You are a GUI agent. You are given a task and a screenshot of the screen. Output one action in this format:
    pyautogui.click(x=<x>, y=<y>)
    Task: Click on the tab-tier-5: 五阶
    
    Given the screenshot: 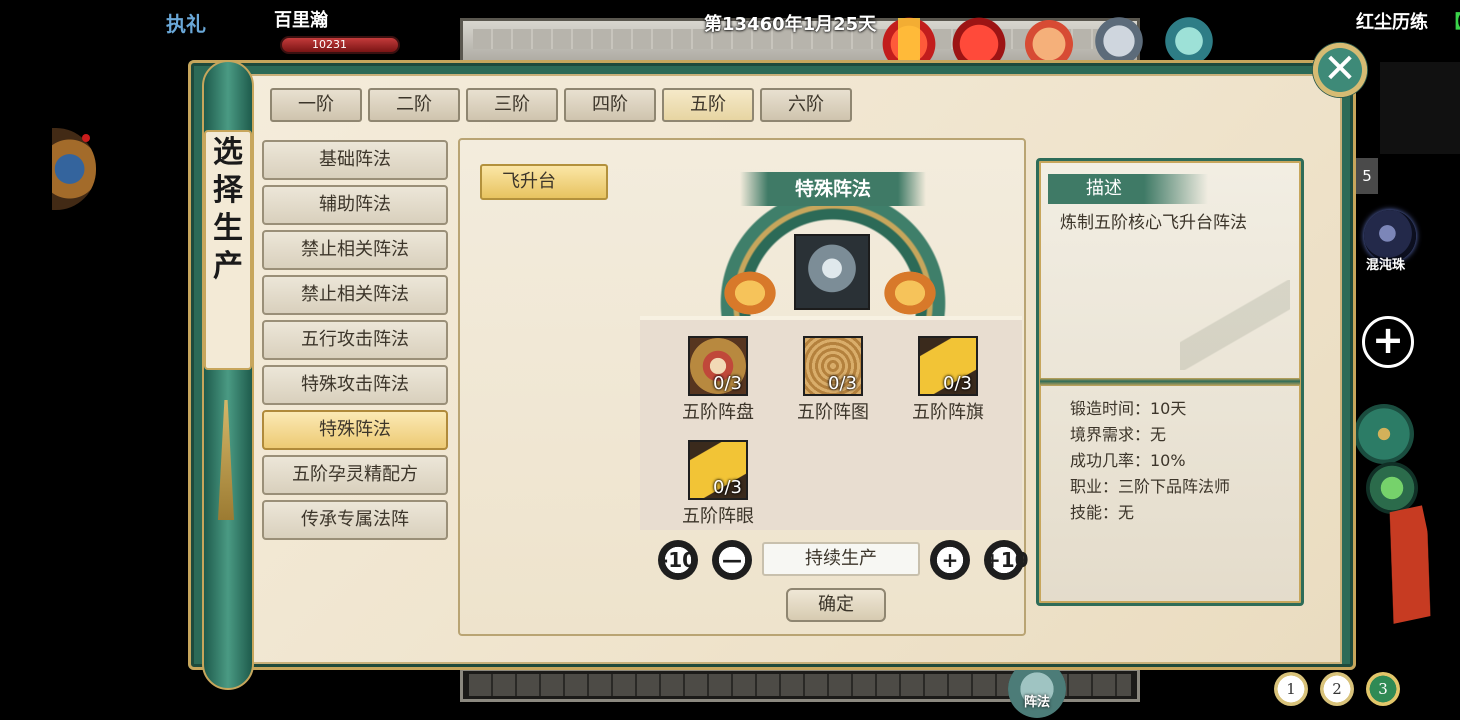 What is the action you would take?
    pyautogui.click(x=708, y=105)
    